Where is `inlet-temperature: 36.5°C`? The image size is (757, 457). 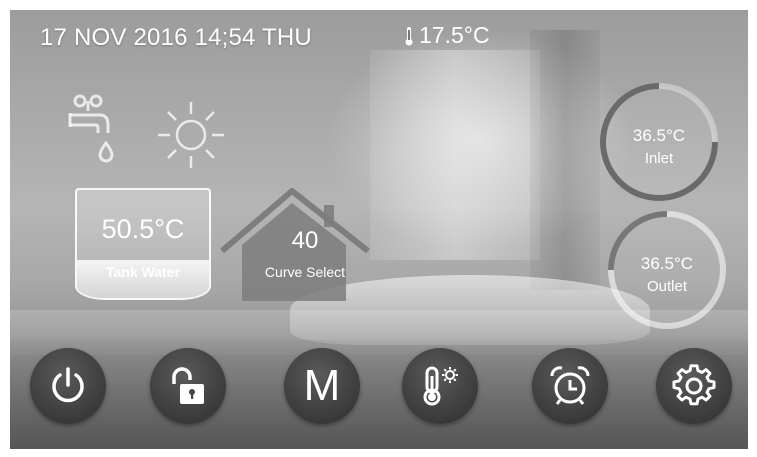 inlet-temperature: 36.5°C is located at coordinates (659, 135).